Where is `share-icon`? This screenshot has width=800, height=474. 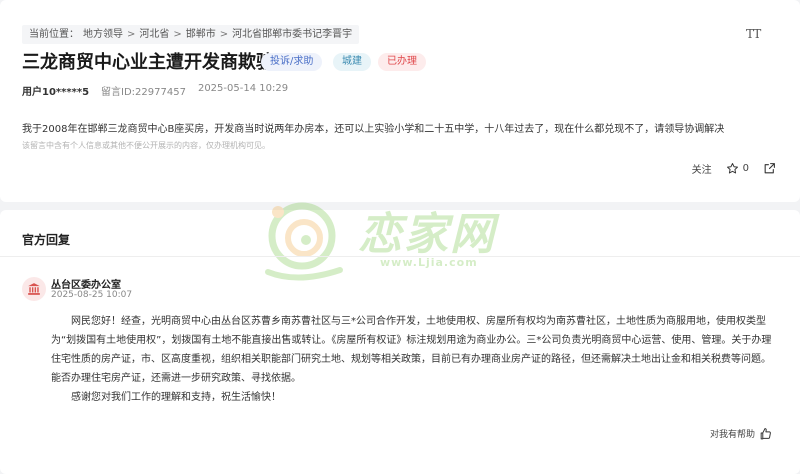 share-icon is located at coordinates (769, 168).